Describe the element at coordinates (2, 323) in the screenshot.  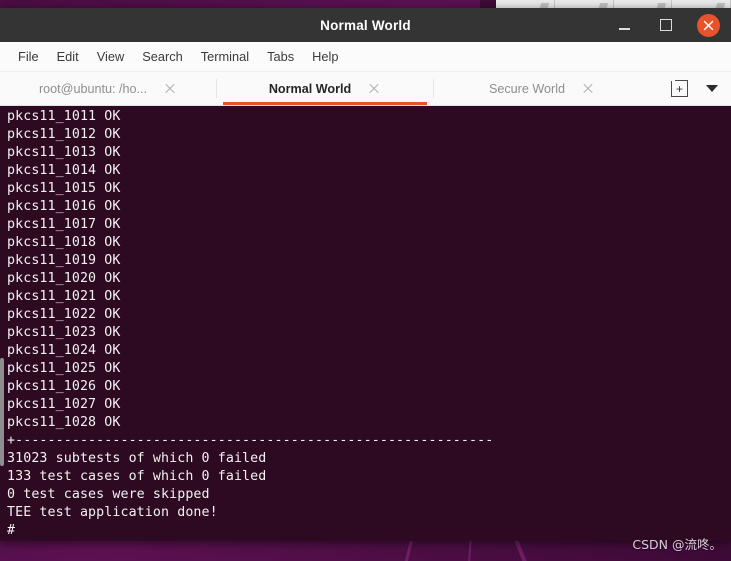
I see `terminal-scrollbar` at that location.